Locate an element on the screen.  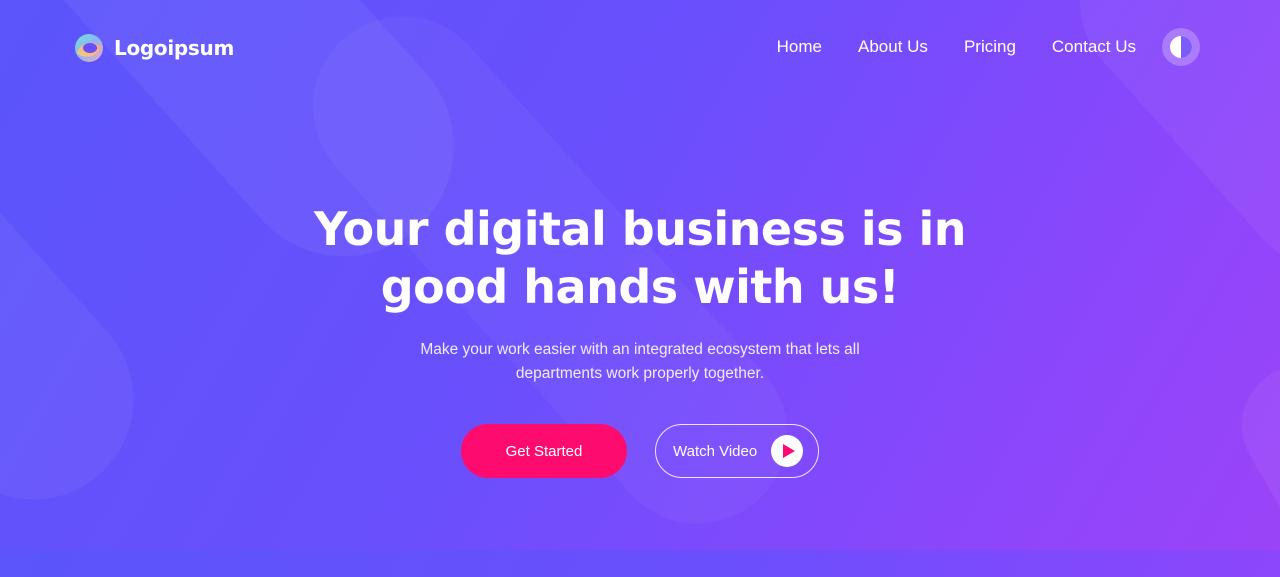
watch-video-label: Watch Video is located at coordinates (715, 451).